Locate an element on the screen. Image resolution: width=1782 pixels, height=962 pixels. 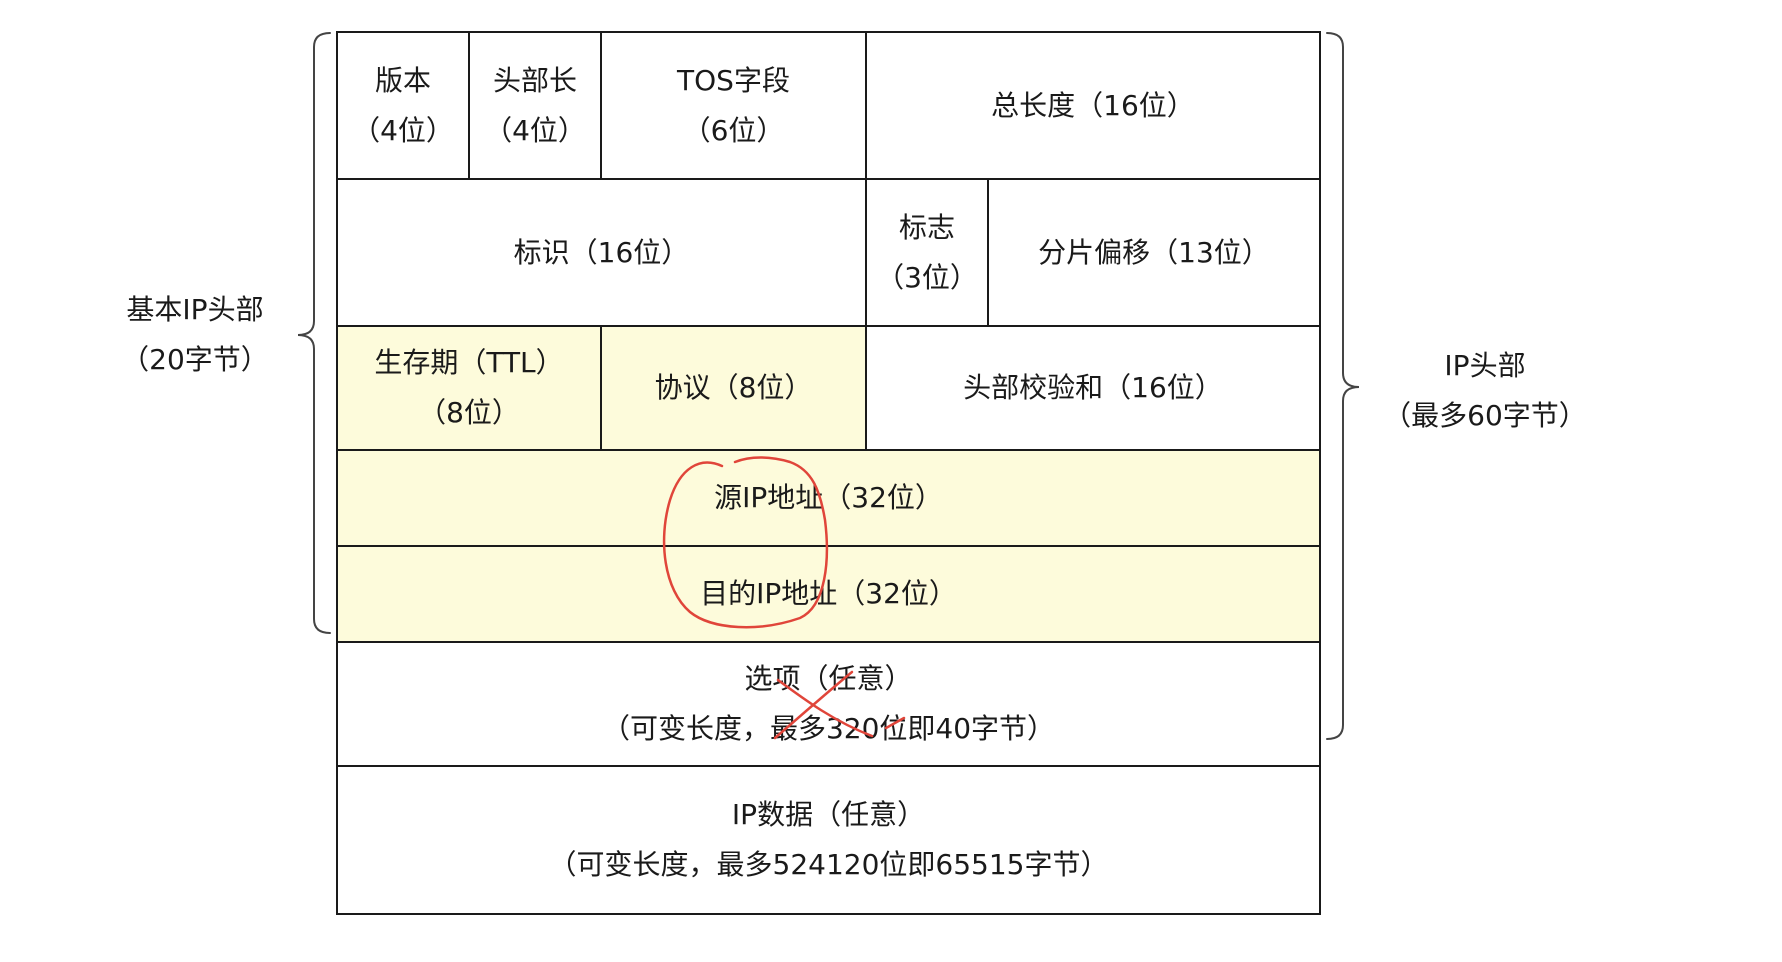
cell-version: 版本 （4位） is located at coordinates (403, 105).